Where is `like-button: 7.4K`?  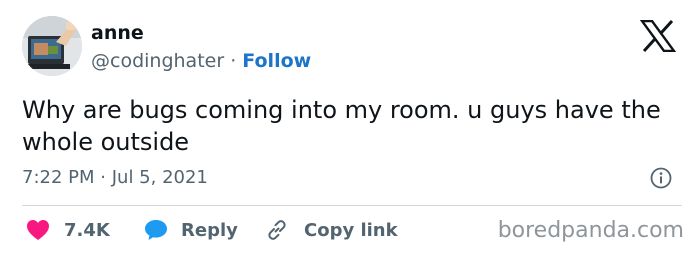
like-button: 7.4K is located at coordinates (68, 230).